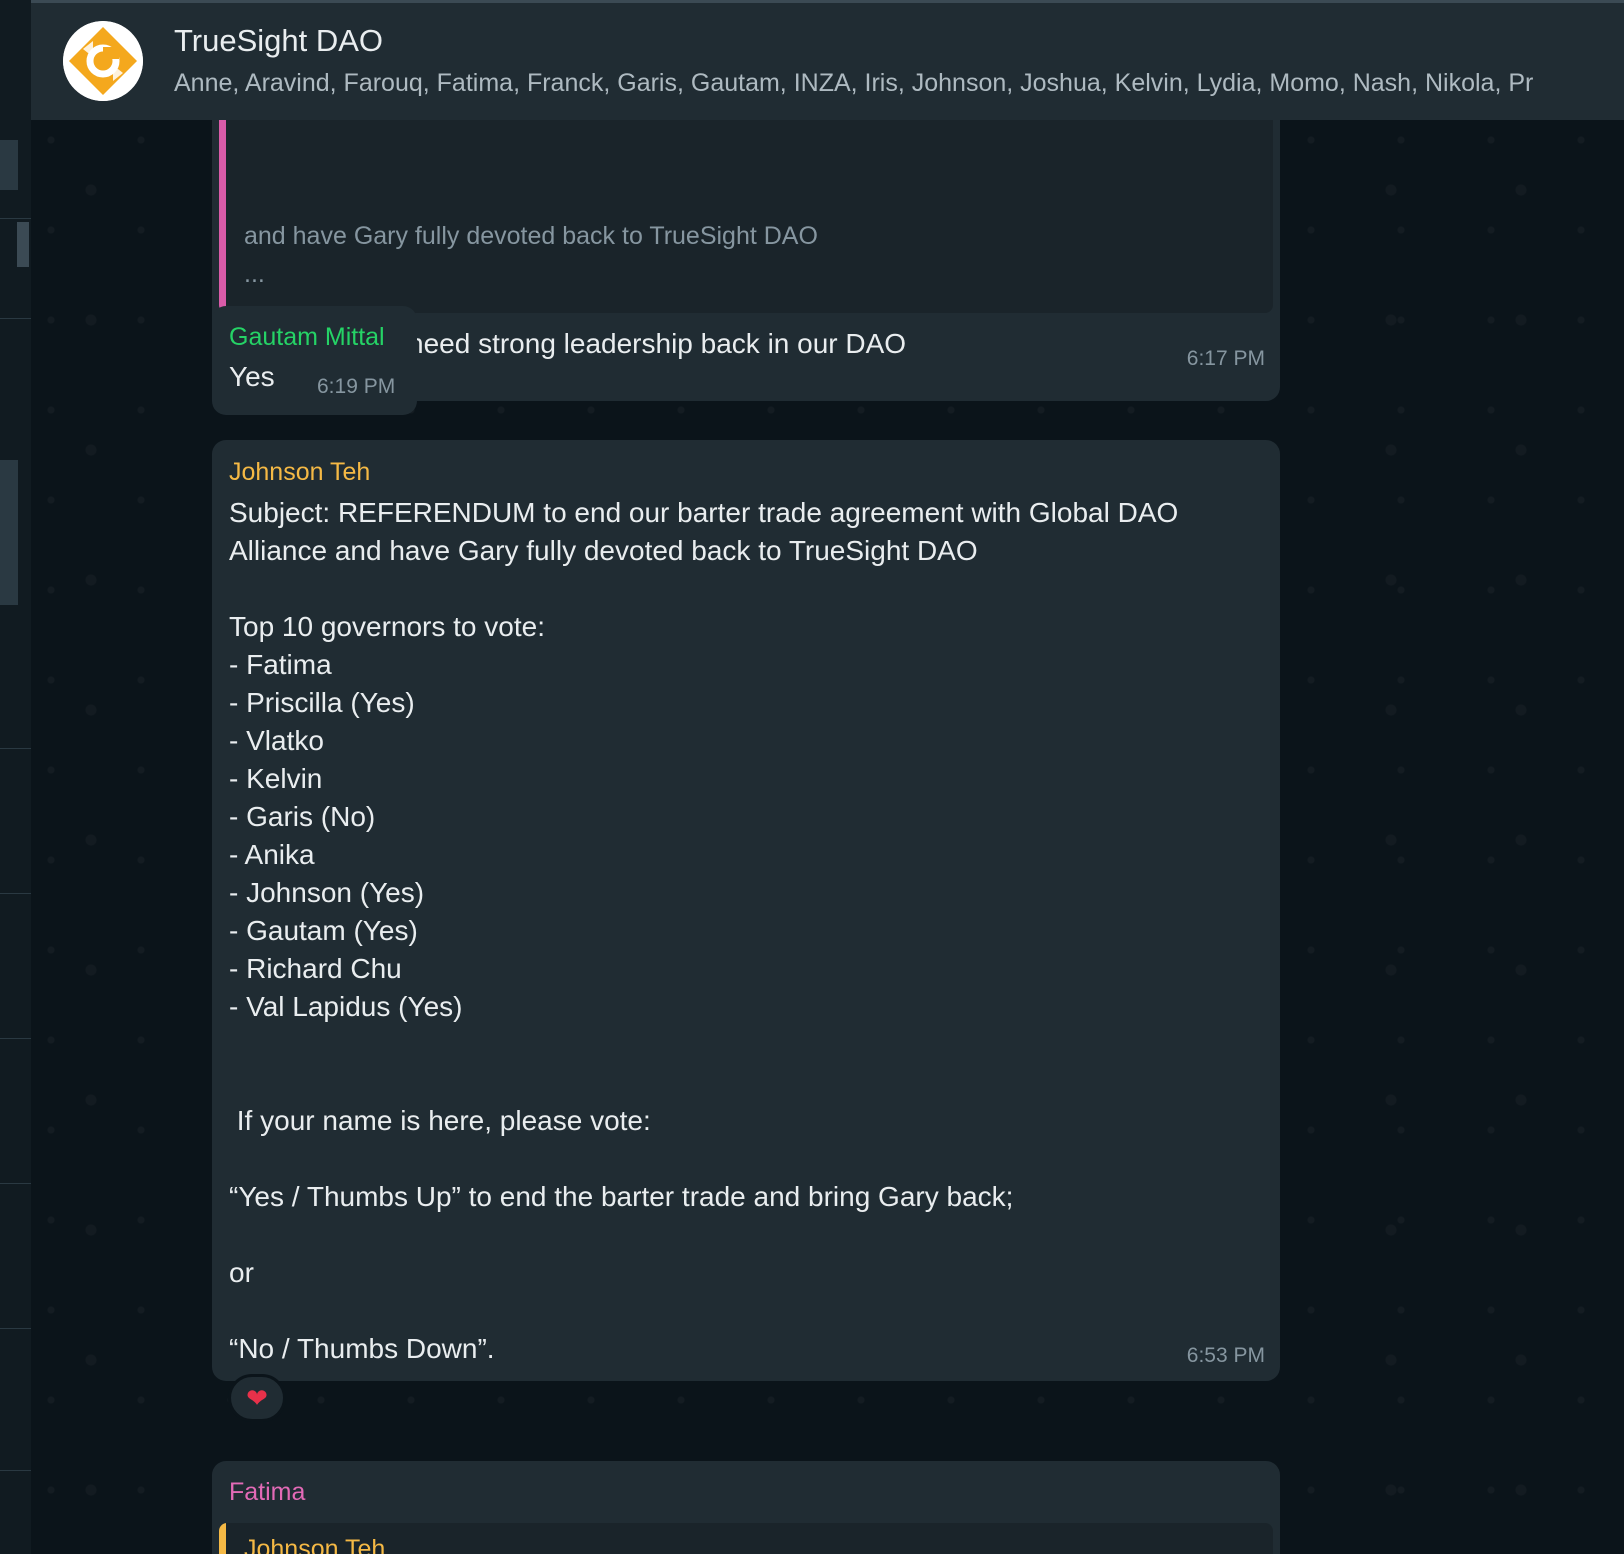  Describe the element at coordinates (746, 1538) in the screenshot. I see `quoted-message: Johnson Teh` at that location.